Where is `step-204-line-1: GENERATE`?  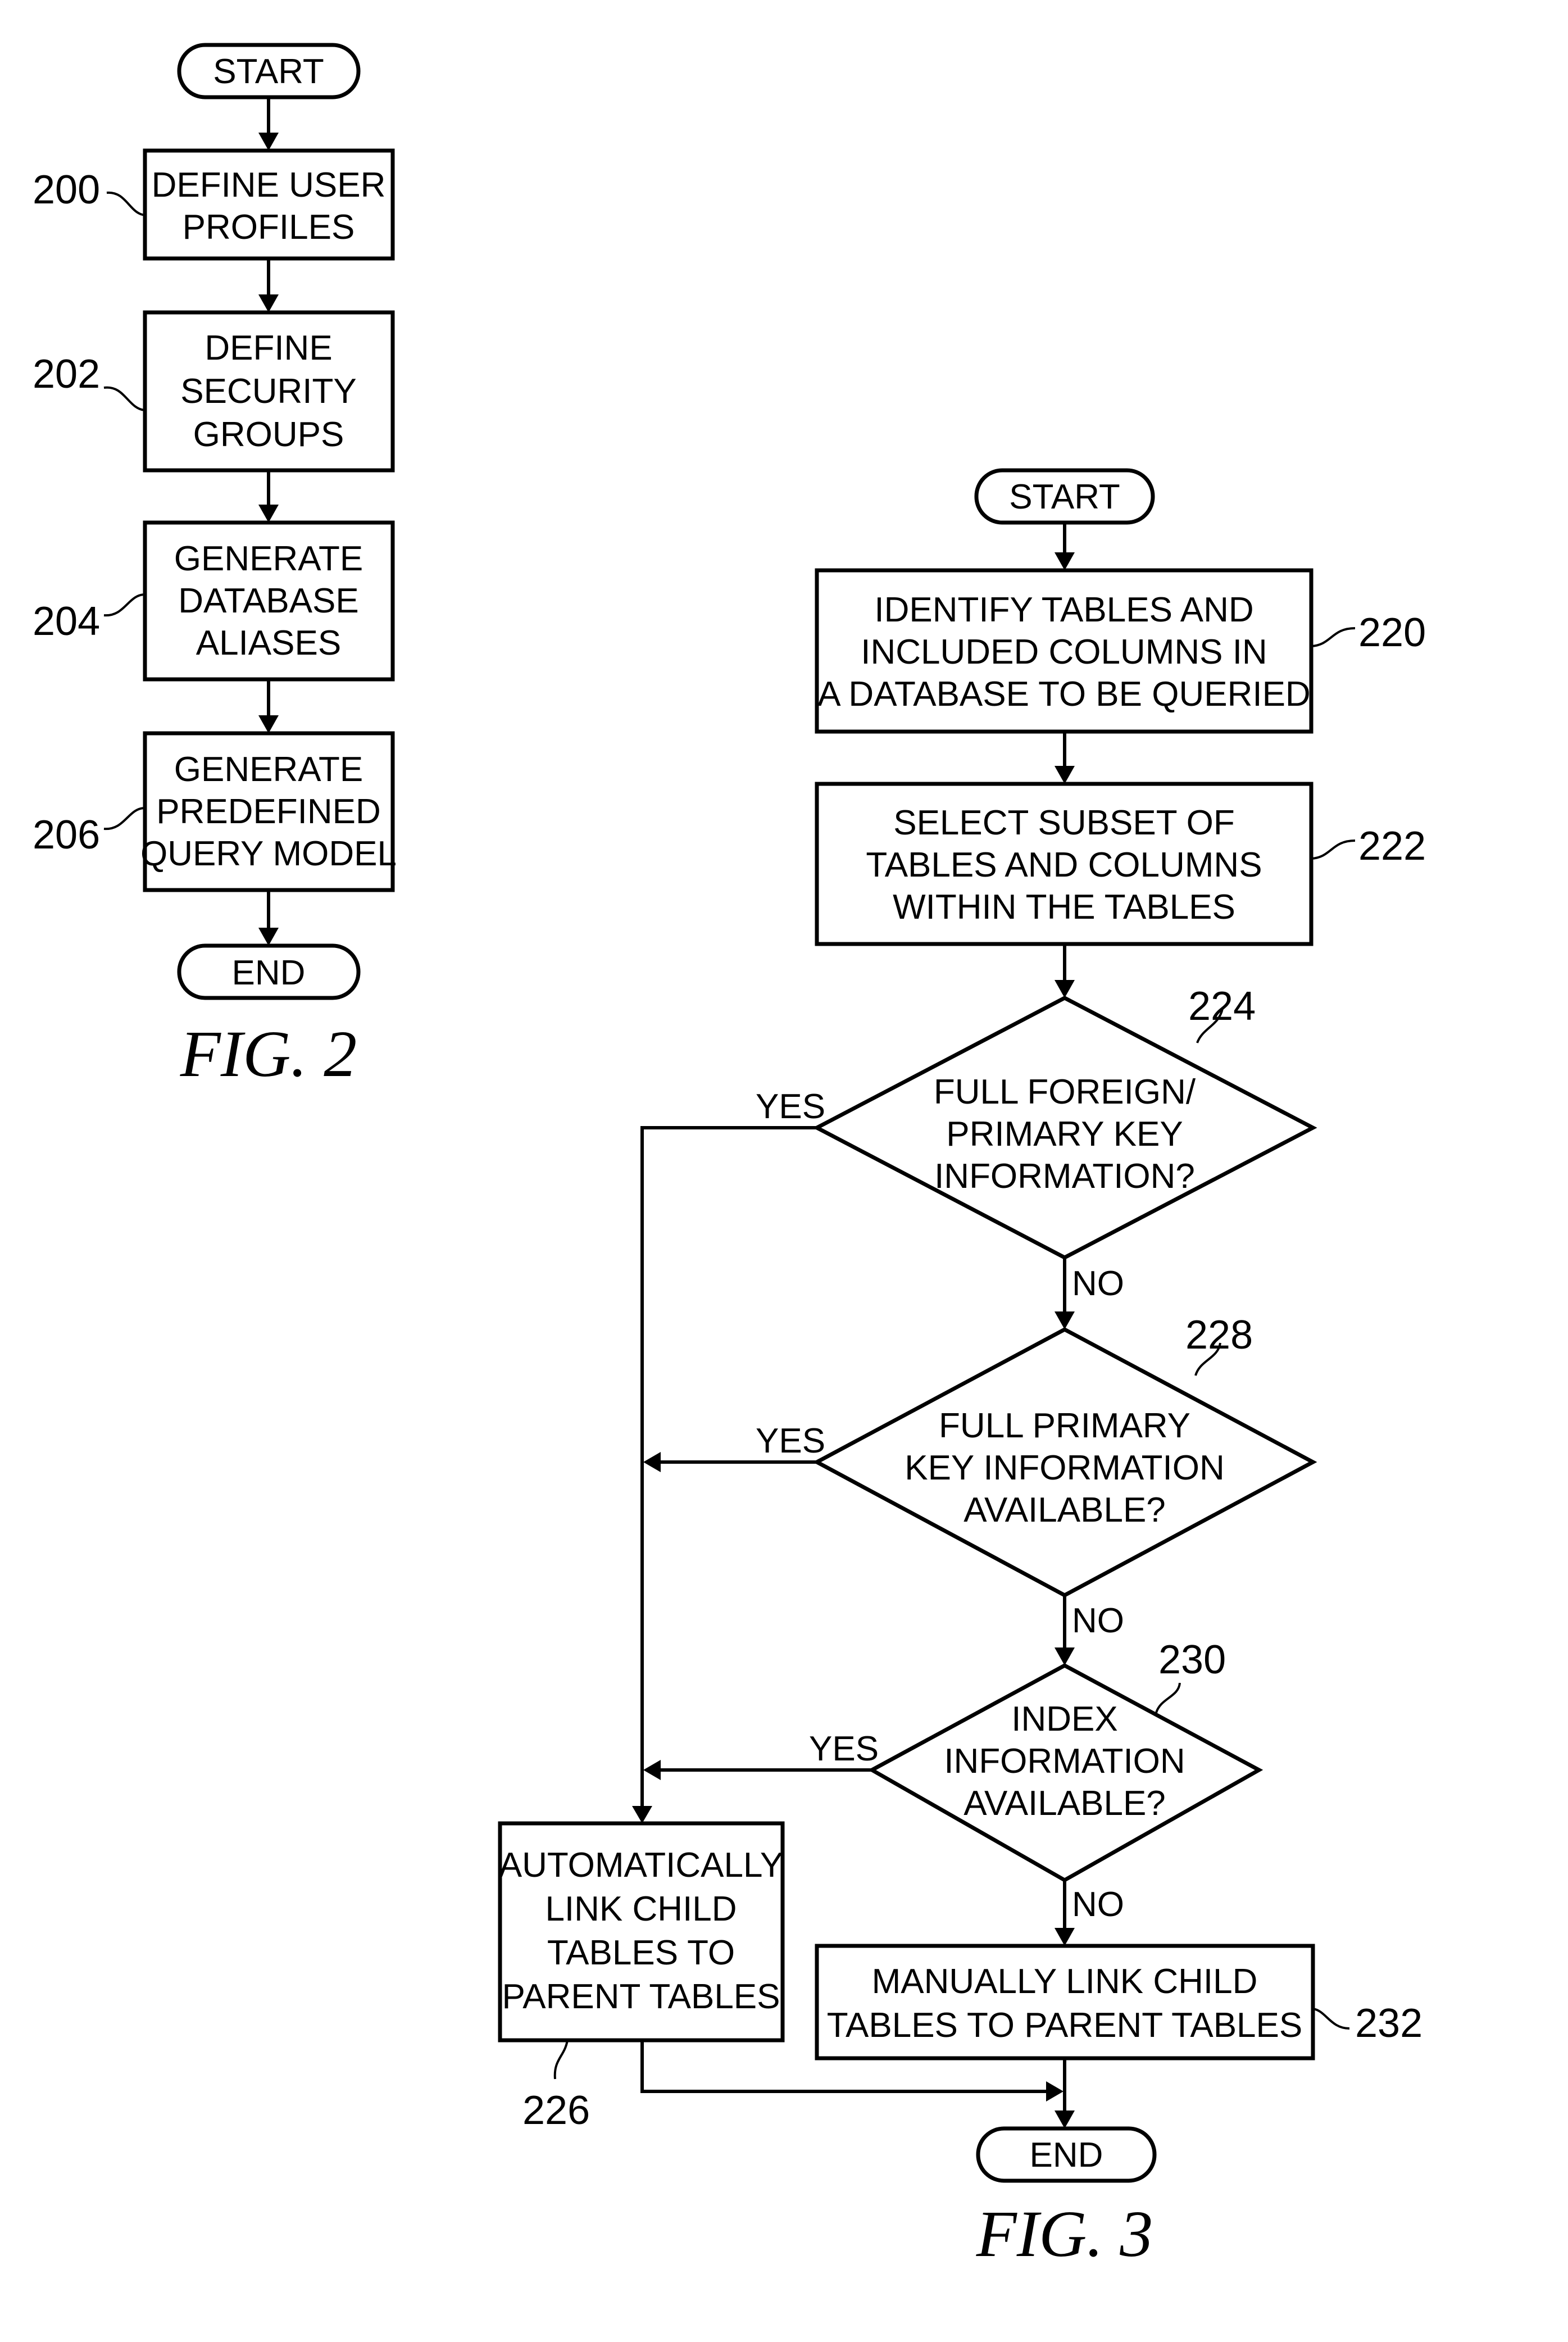
step-204-line-1: GENERATE is located at coordinates (268, 558).